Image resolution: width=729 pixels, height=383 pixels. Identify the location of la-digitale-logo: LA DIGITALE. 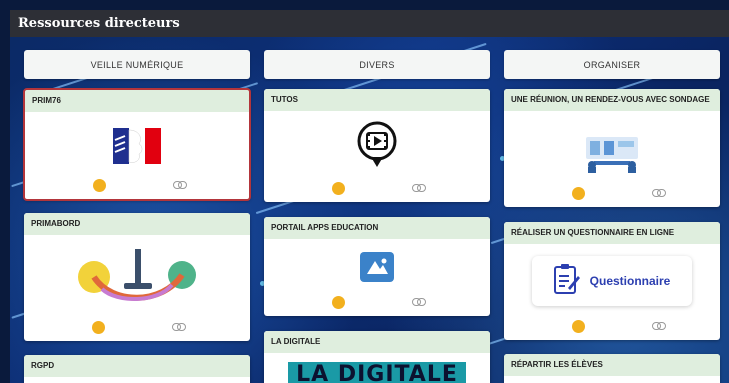
(377, 372).